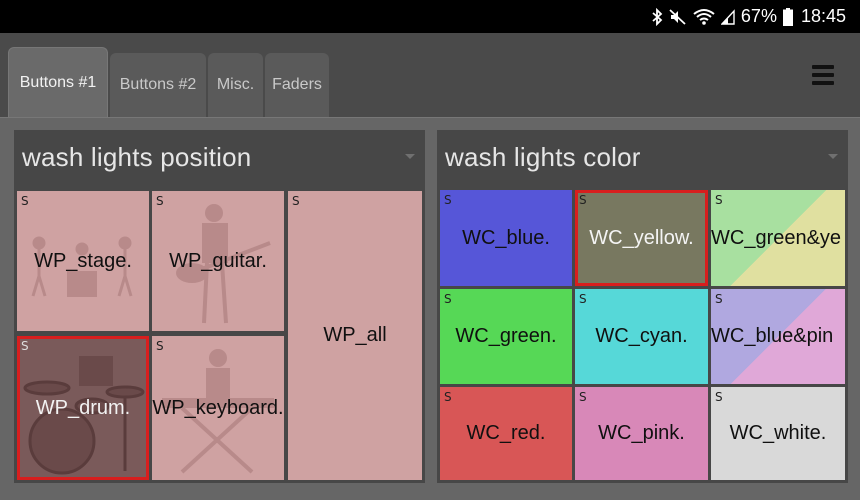 This screenshot has width=860, height=500. What do you see at coordinates (823, 75) in the screenshot?
I see `hamburger-menu-icon` at bounding box center [823, 75].